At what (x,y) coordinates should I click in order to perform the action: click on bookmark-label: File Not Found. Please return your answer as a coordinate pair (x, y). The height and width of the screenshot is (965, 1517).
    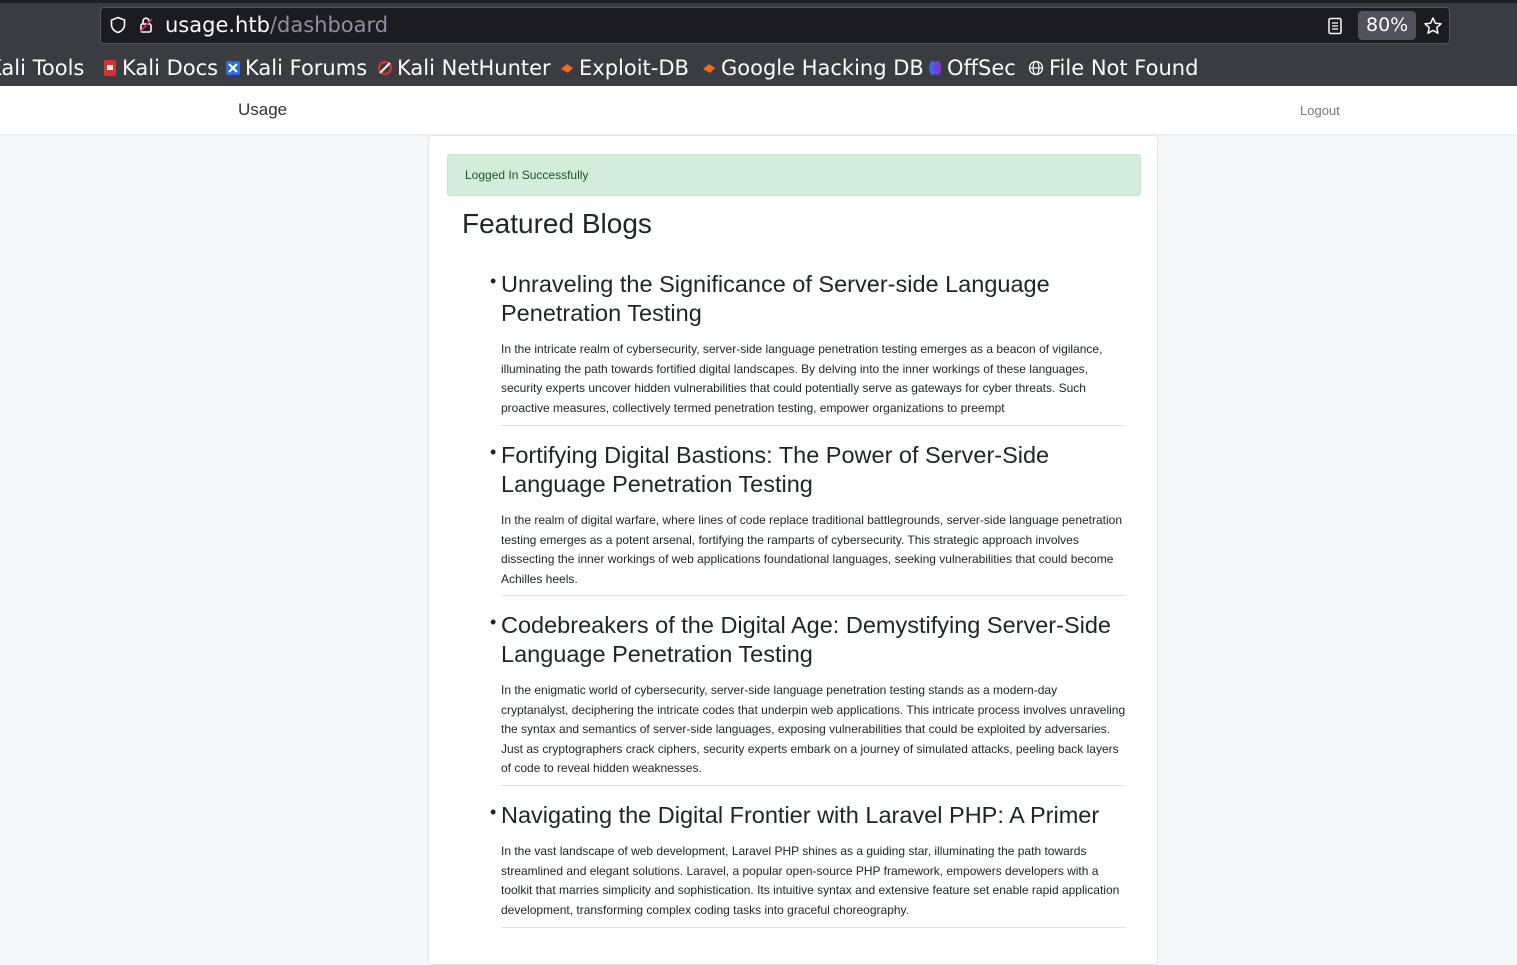
    Looking at the image, I should click on (1124, 68).